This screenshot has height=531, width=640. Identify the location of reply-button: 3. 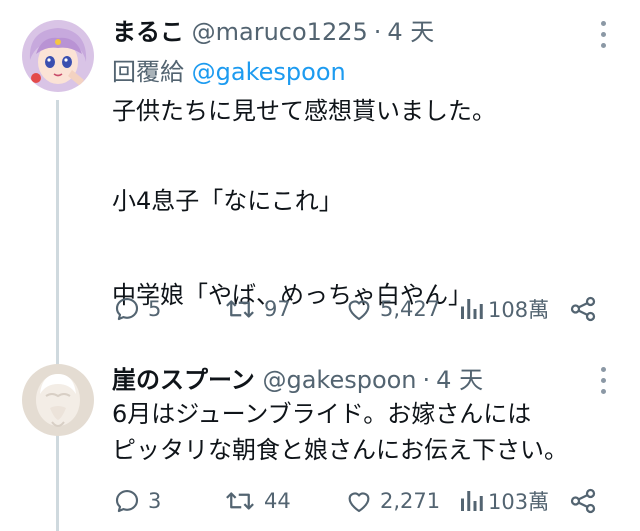
(135, 501).